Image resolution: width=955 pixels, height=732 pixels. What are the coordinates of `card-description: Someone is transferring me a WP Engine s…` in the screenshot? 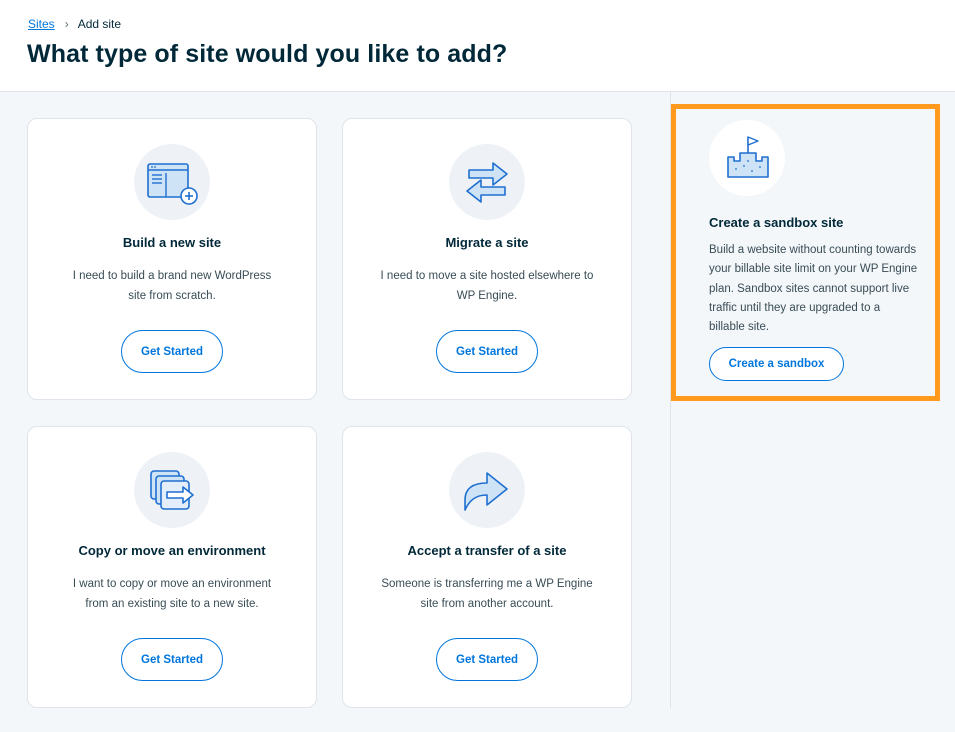 It's located at (487, 594).